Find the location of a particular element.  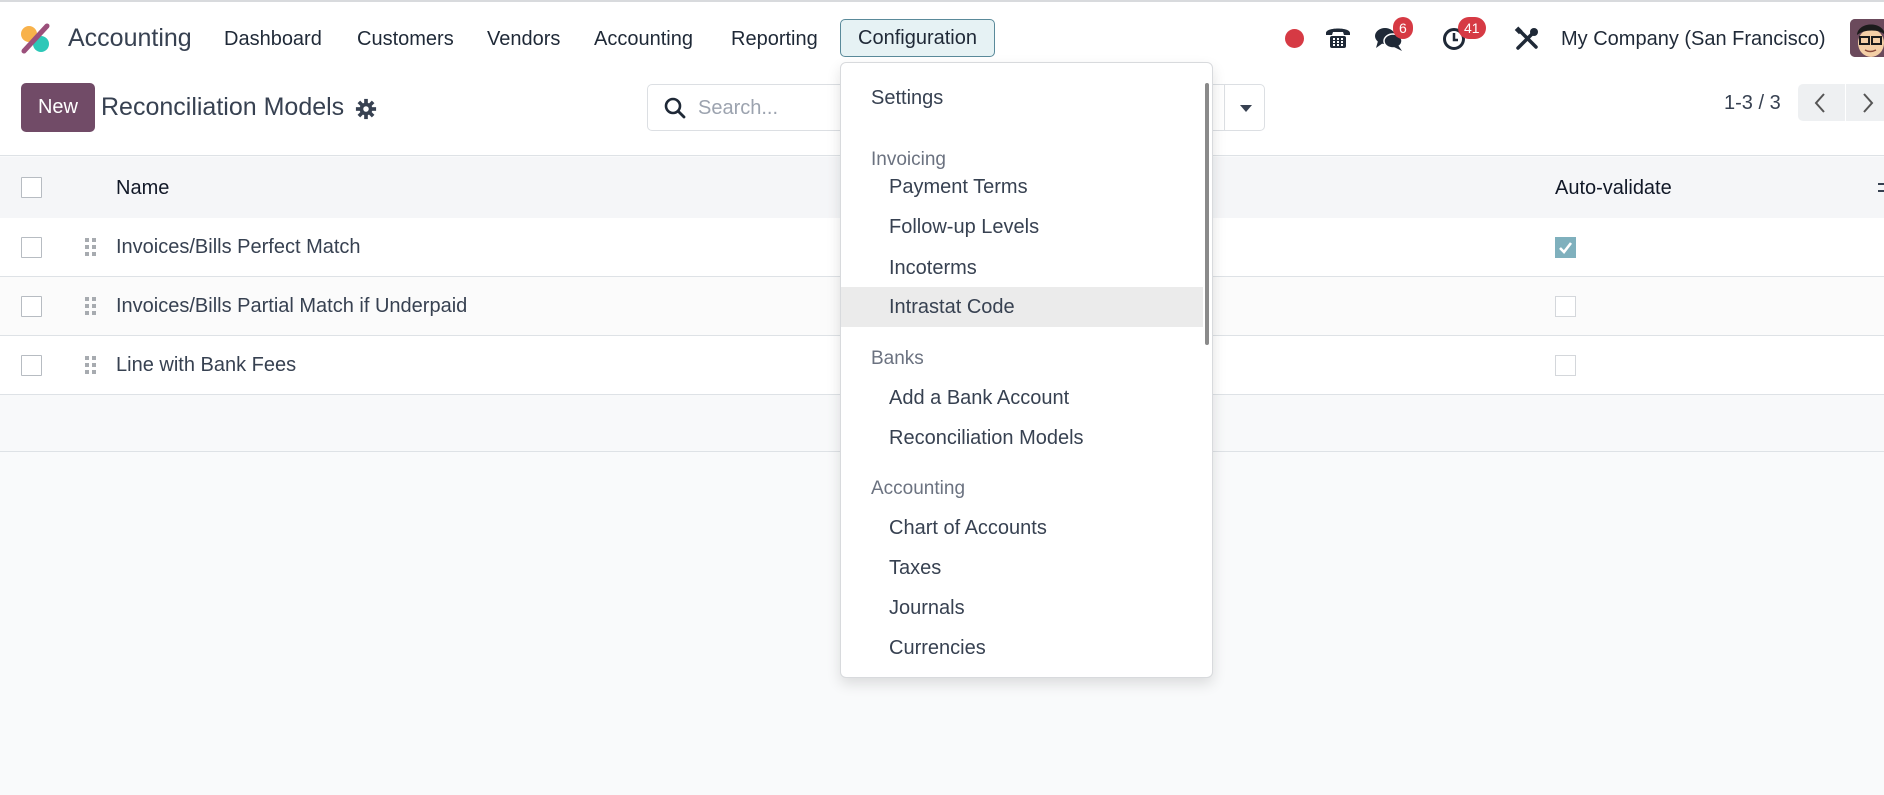

accounting-logo-icon is located at coordinates (36, 39).